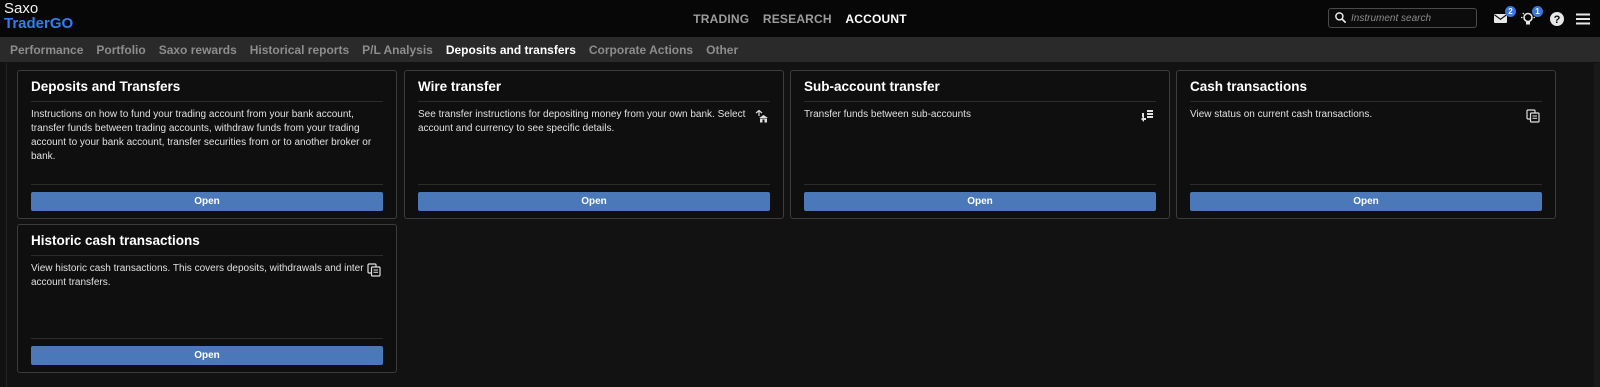  What do you see at coordinates (511, 50) in the screenshot?
I see `tab-deposits-and-transfers: Deposits and transfers` at bounding box center [511, 50].